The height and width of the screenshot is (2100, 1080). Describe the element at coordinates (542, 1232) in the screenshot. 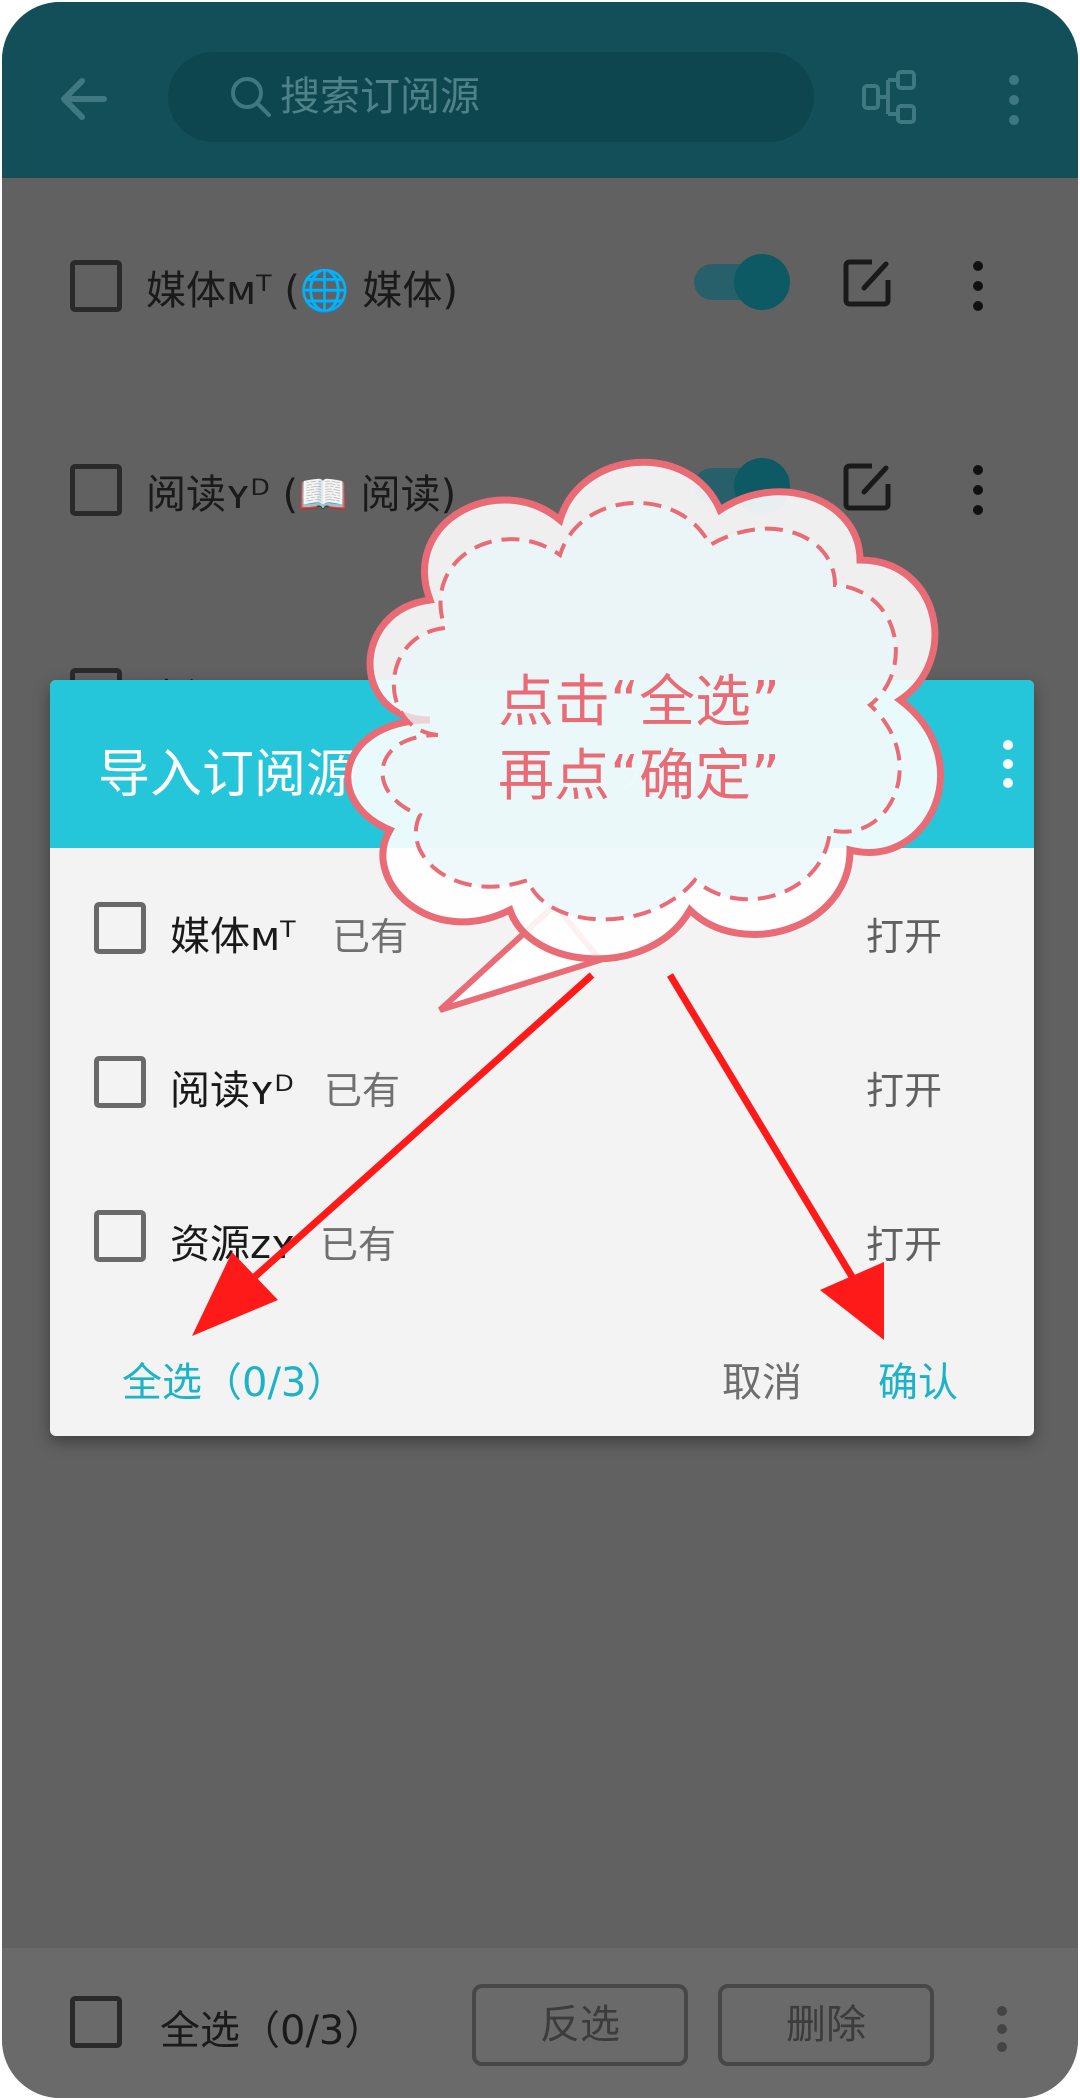

I see `dialog-item: 资源zʏ 已有 打开` at that location.